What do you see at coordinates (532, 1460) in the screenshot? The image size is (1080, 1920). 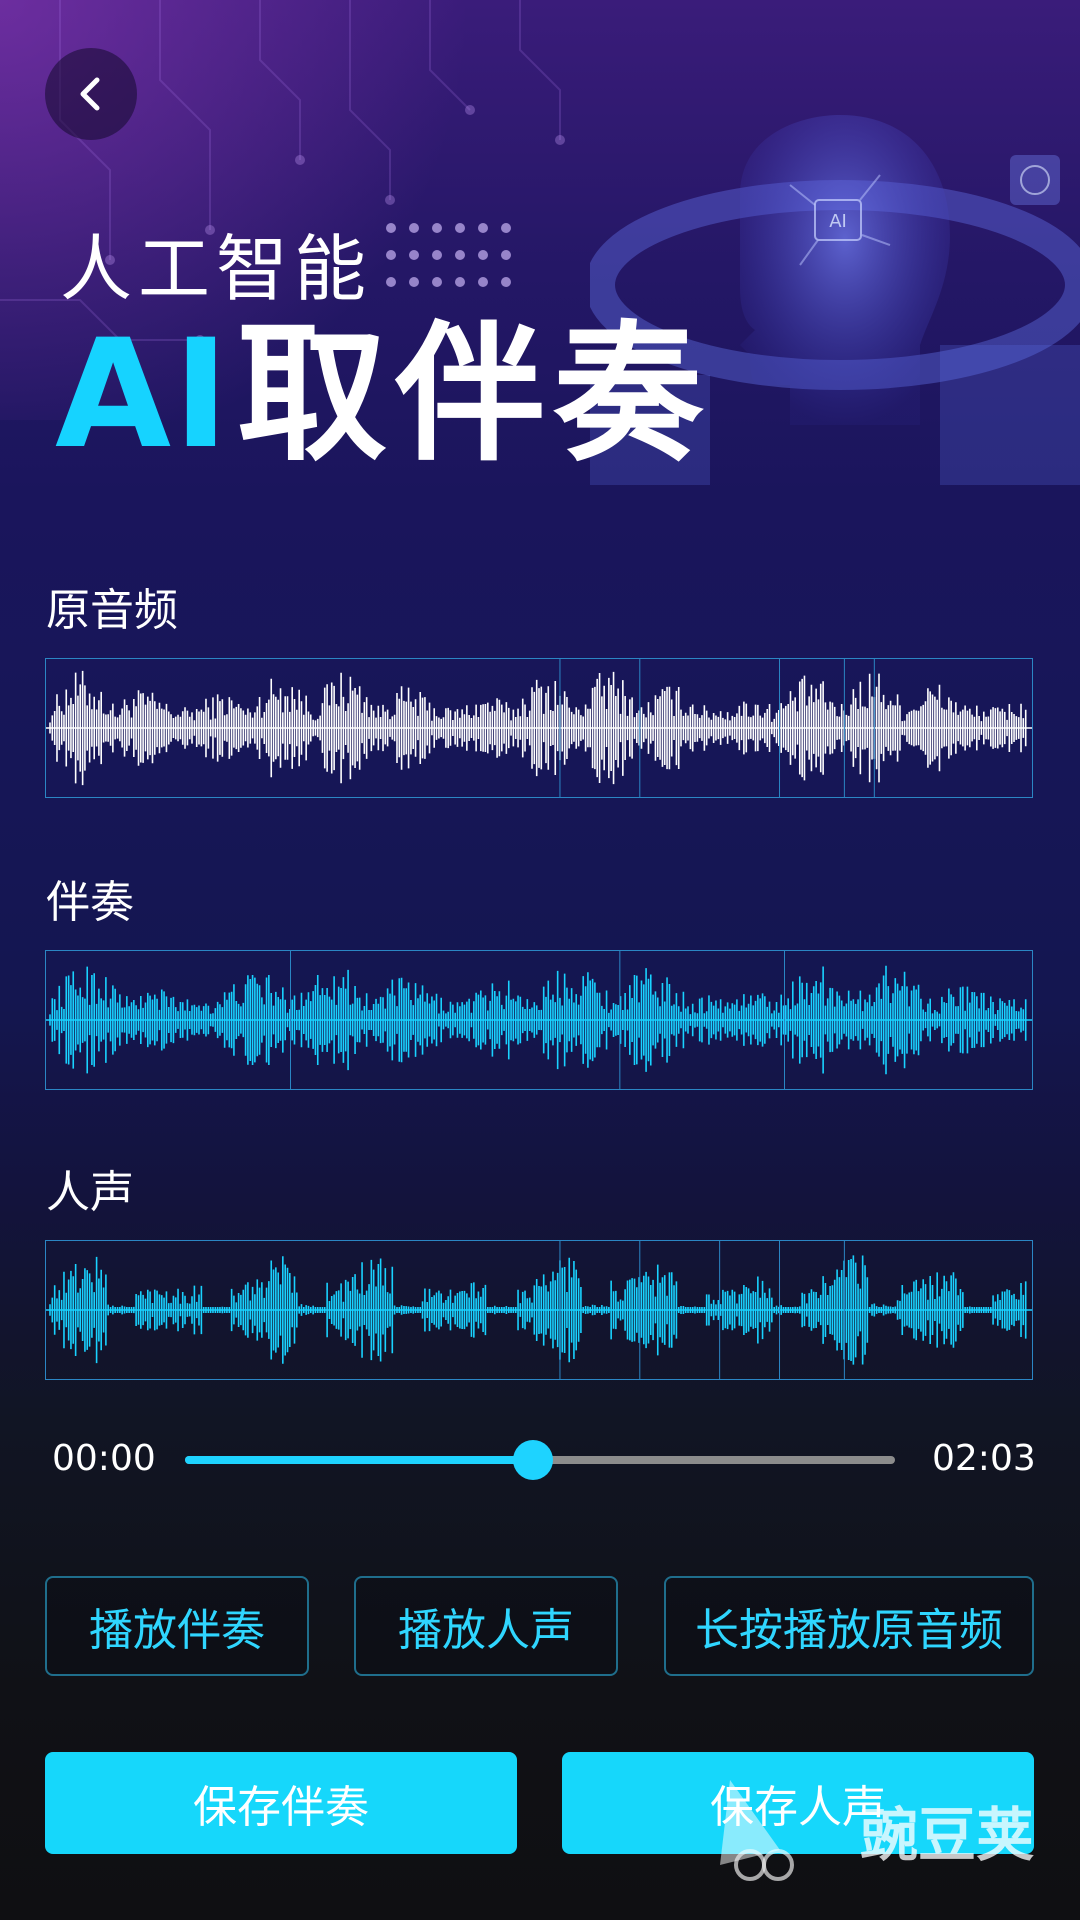 I see `progress-thumb` at bounding box center [532, 1460].